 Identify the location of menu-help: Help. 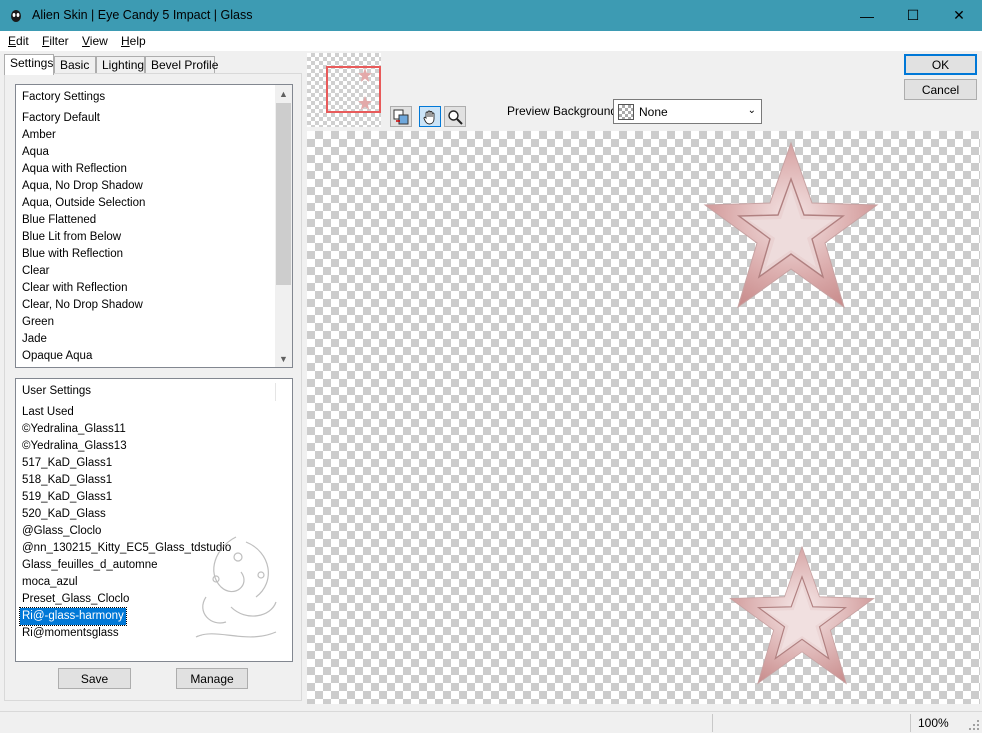
(133, 41).